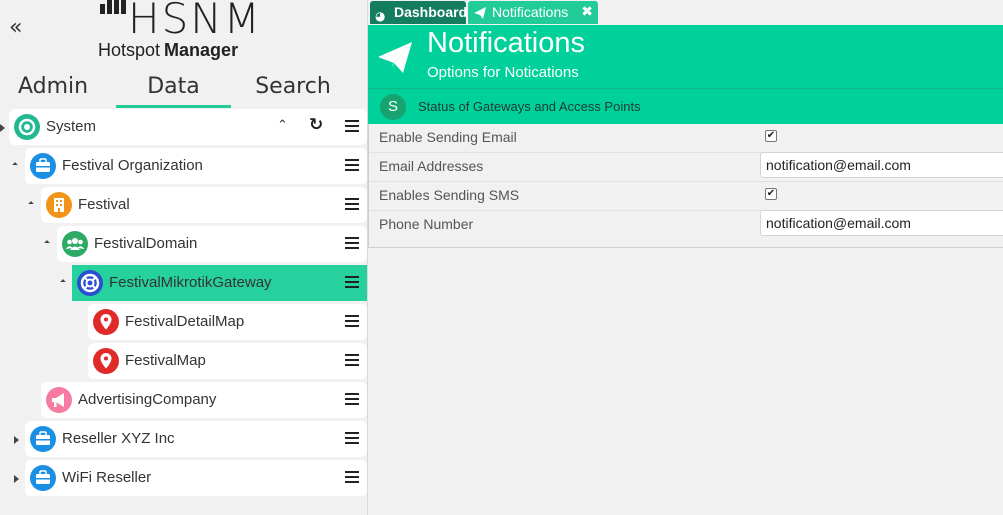  What do you see at coordinates (173, 90) in the screenshot?
I see `tab-data: Data` at bounding box center [173, 90].